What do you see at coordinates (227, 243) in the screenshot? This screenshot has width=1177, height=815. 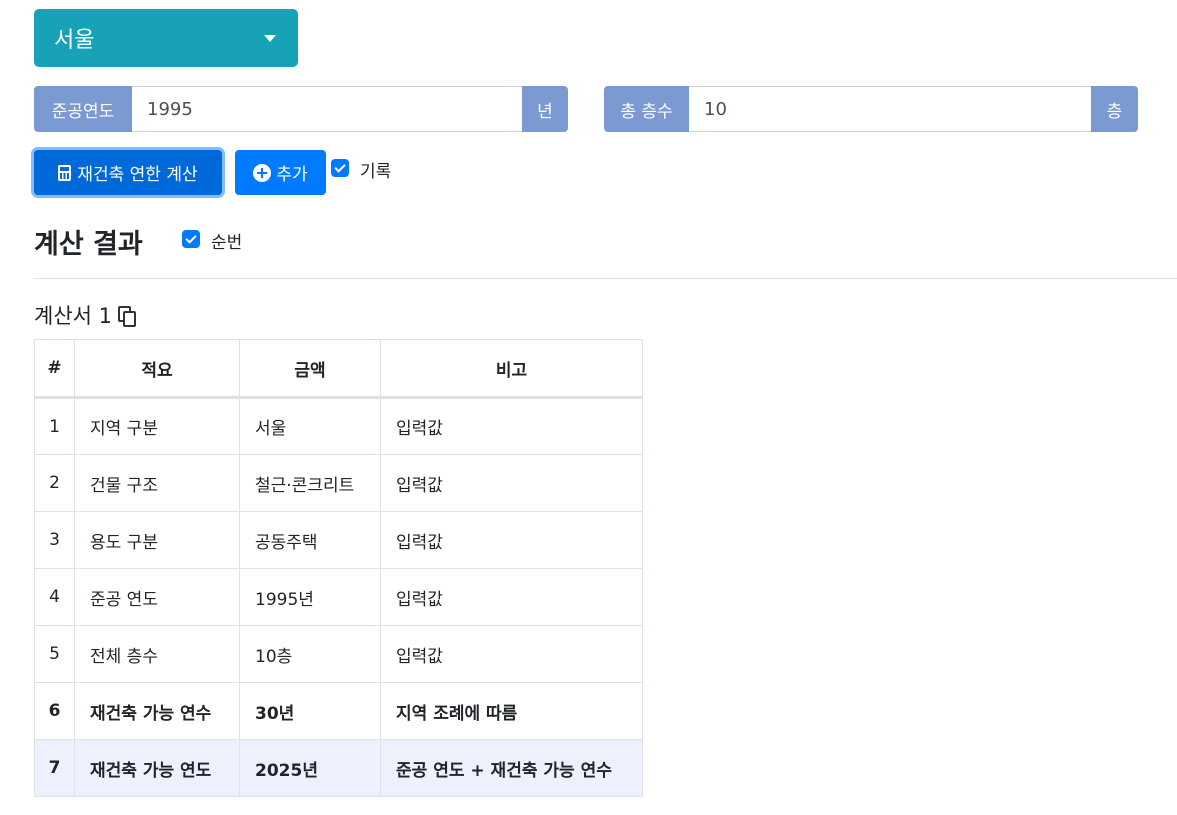 I see `order-checkbox-label: 순번` at bounding box center [227, 243].